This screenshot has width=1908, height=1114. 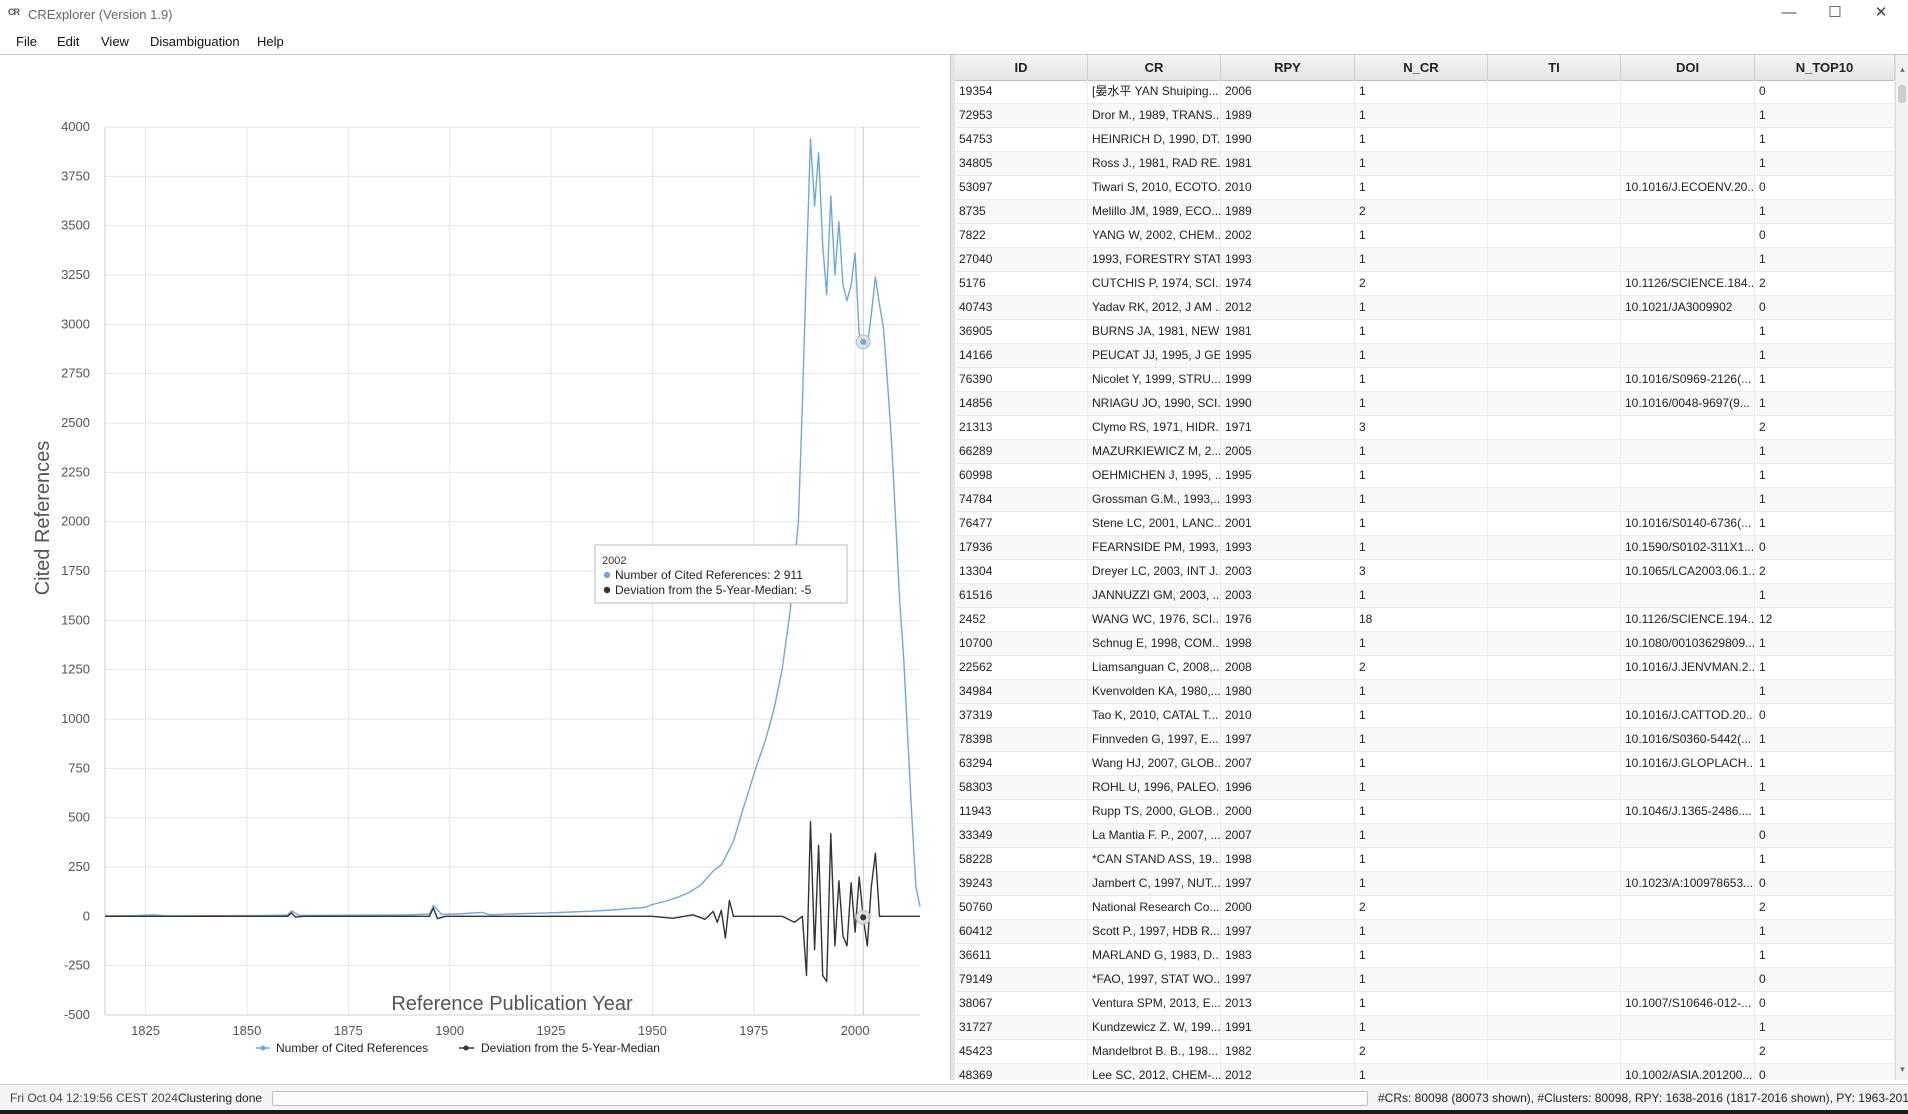 What do you see at coordinates (1425, 212) in the screenshot?
I see `table-row: 8735 Melillo JM, 1989, ECO... 1989 2 1` at bounding box center [1425, 212].